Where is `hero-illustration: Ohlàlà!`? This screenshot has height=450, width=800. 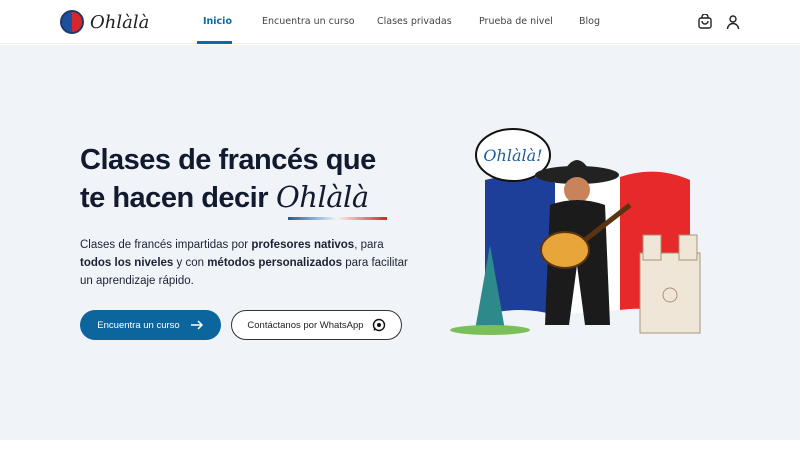 hero-illustration: Ohlàlà! is located at coordinates (575, 231).